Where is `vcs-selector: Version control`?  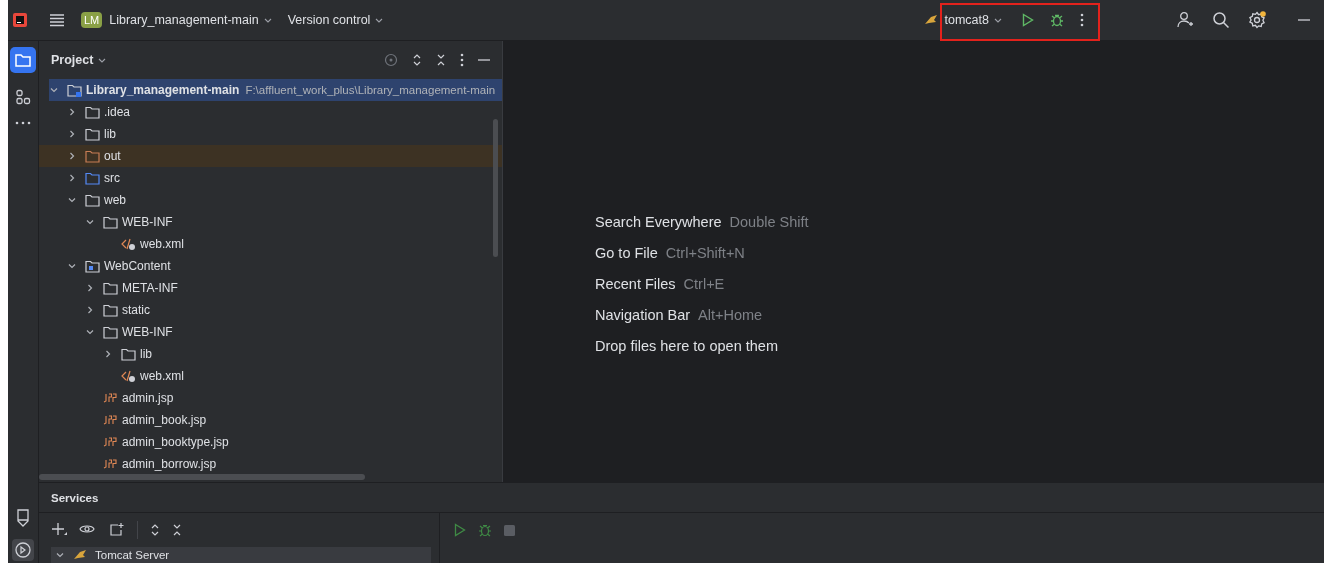
vcs-selector: Version control is located at coordinates (335, 20).